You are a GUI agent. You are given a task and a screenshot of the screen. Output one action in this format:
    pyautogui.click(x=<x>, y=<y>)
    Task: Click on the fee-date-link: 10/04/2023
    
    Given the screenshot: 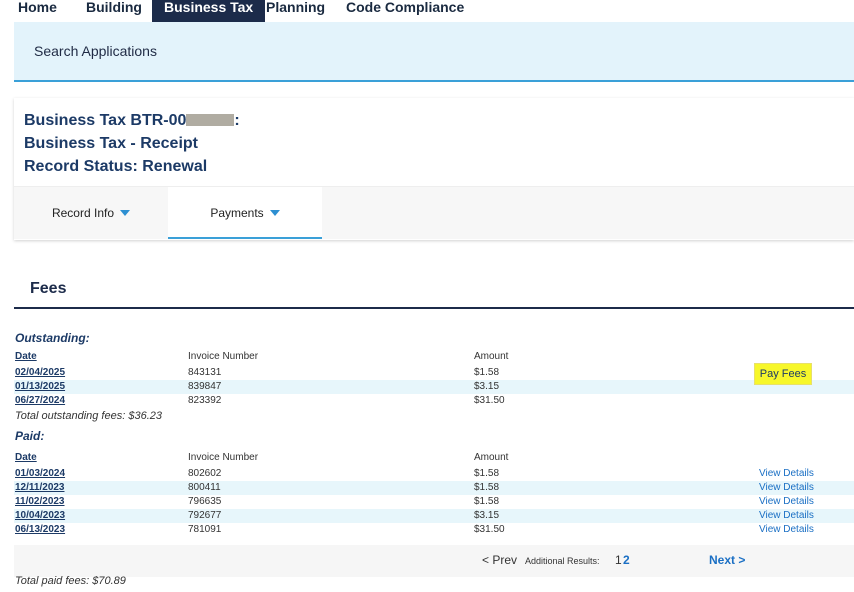 What is the action you would take?
    pyautogui.click(x=40, y=516)
    